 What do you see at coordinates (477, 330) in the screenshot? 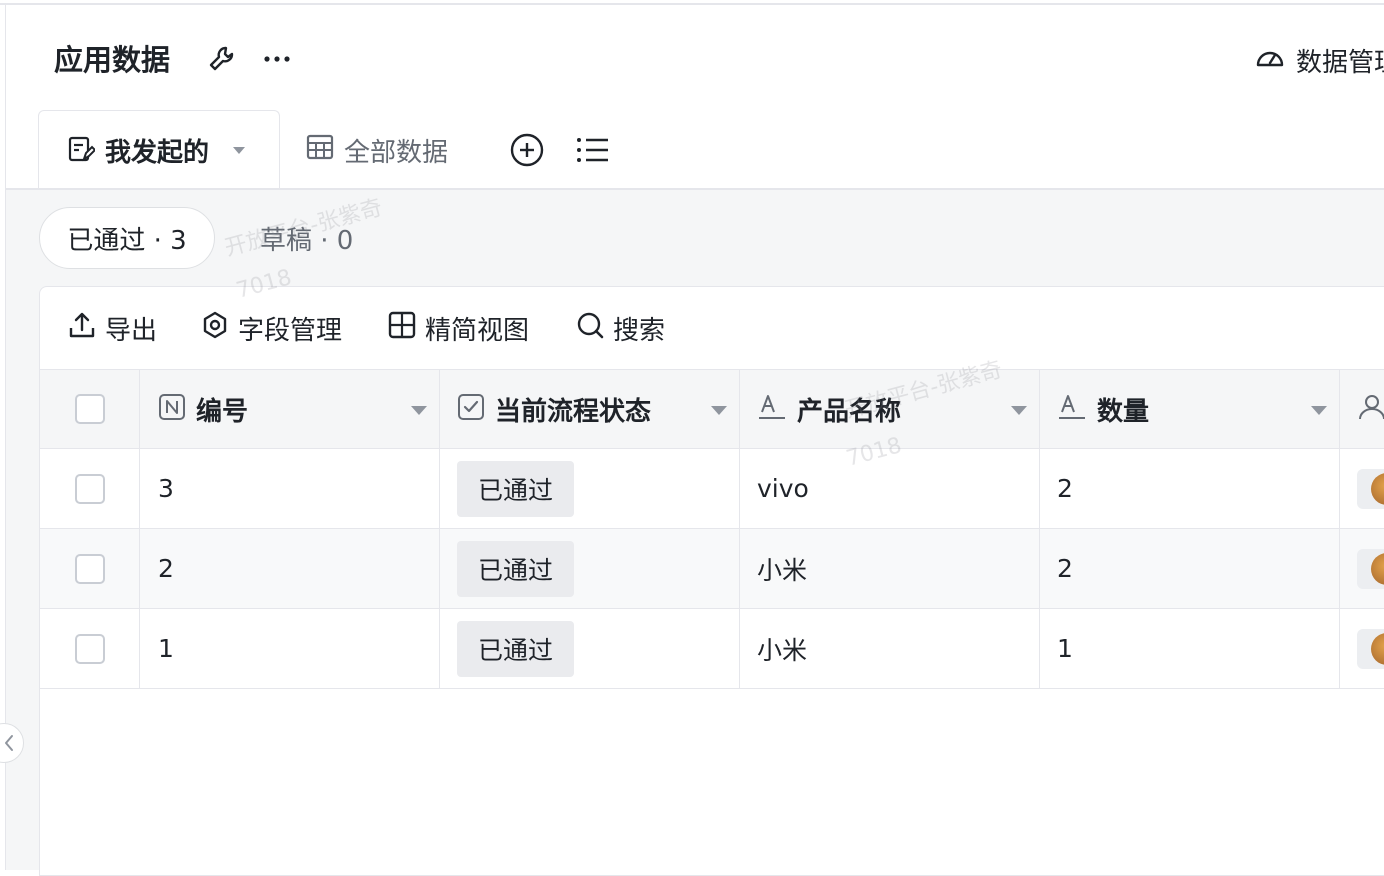
I see `compact-view-label: 精简视图` at bounding box center [477, 330].